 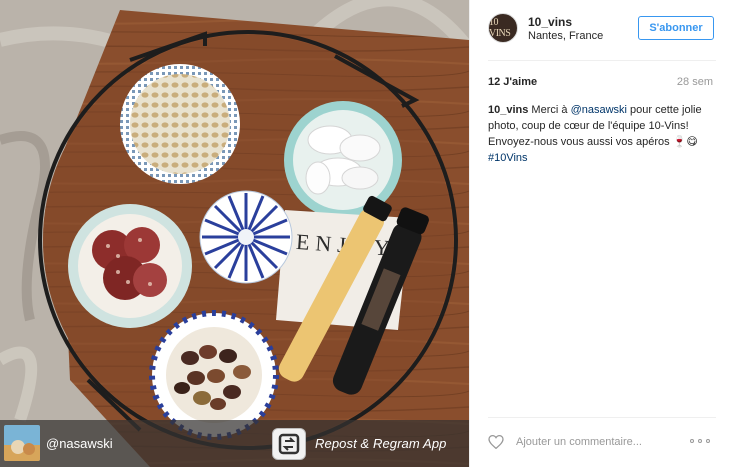 I want to click on caption-username: 10_vins, so click(x=508, y=110).